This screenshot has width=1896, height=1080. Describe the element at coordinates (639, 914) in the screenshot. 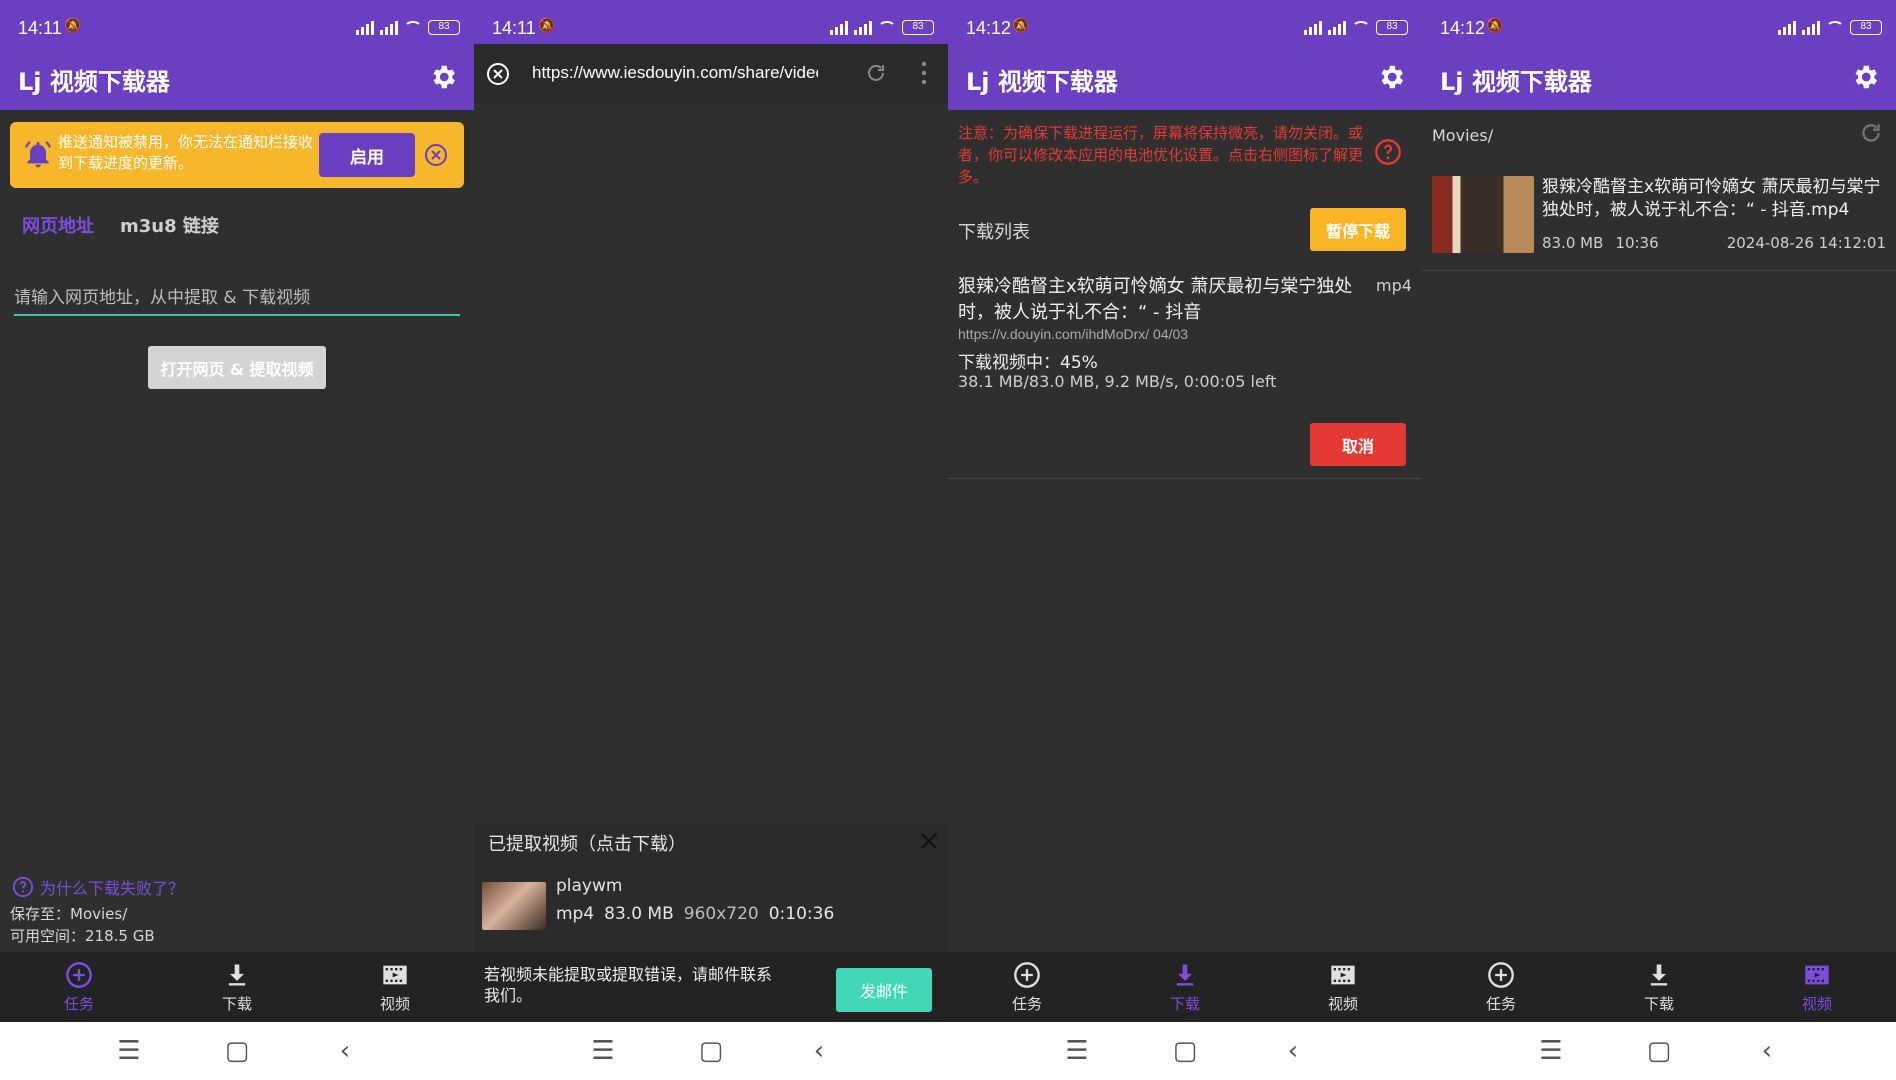

I see `video-size: 83.0 MB` at that location.